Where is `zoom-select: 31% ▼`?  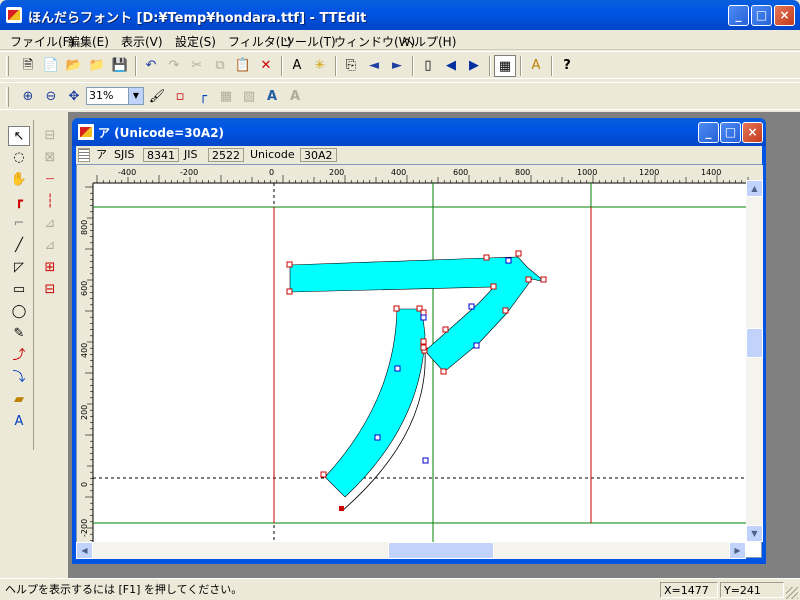 zoom-select: 31% ▼ is located at coordinates (115, 96).